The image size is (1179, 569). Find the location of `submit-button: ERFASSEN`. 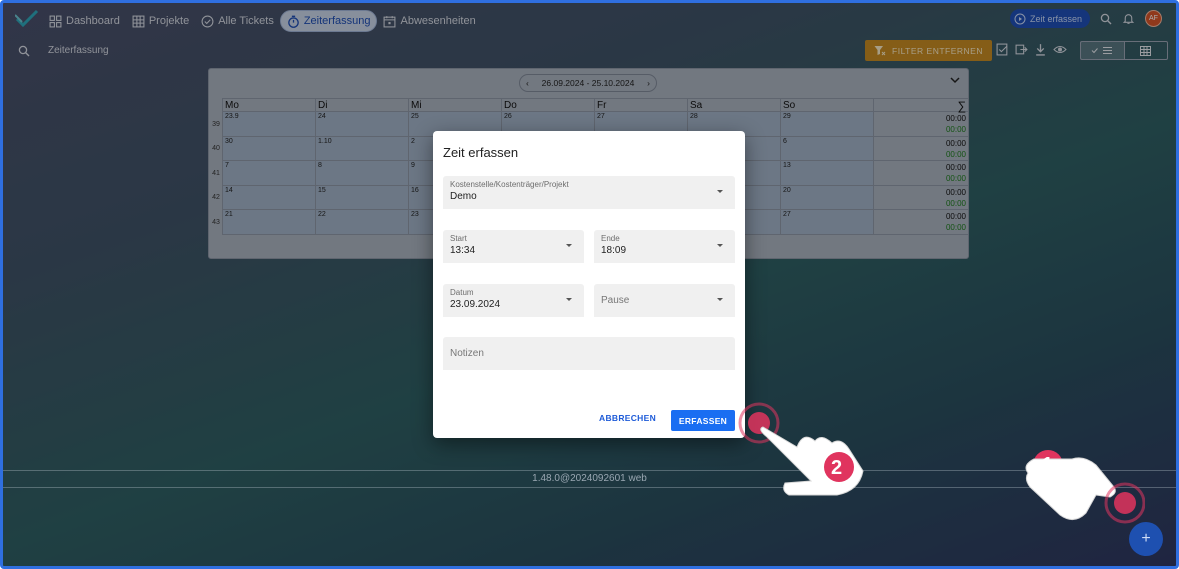

submit-button: ERFASSEN is located at coordinates (703, 420).